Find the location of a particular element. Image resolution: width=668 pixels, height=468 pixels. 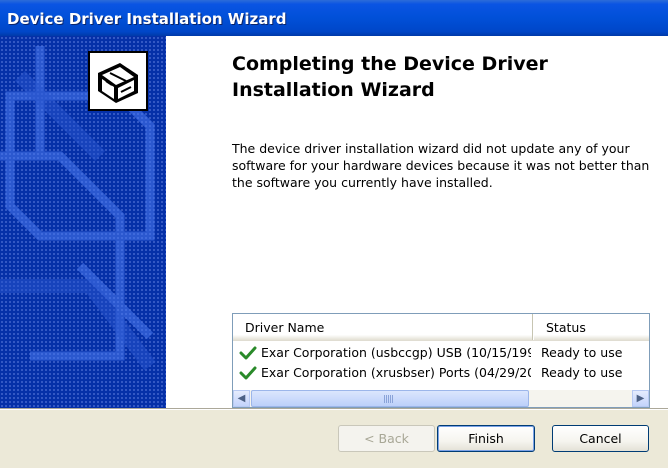

scrollbar-thumb is located at coordinates (390, 398).